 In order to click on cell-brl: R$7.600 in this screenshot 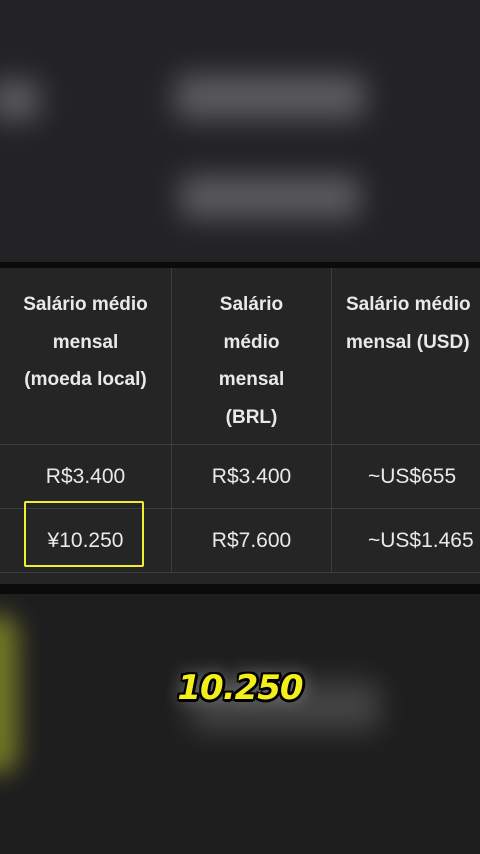, I will do `click(252, 540)`.